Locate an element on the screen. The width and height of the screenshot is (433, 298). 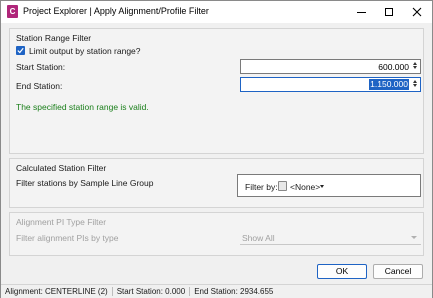
maximize-icon is located at coordinates (389, 12).